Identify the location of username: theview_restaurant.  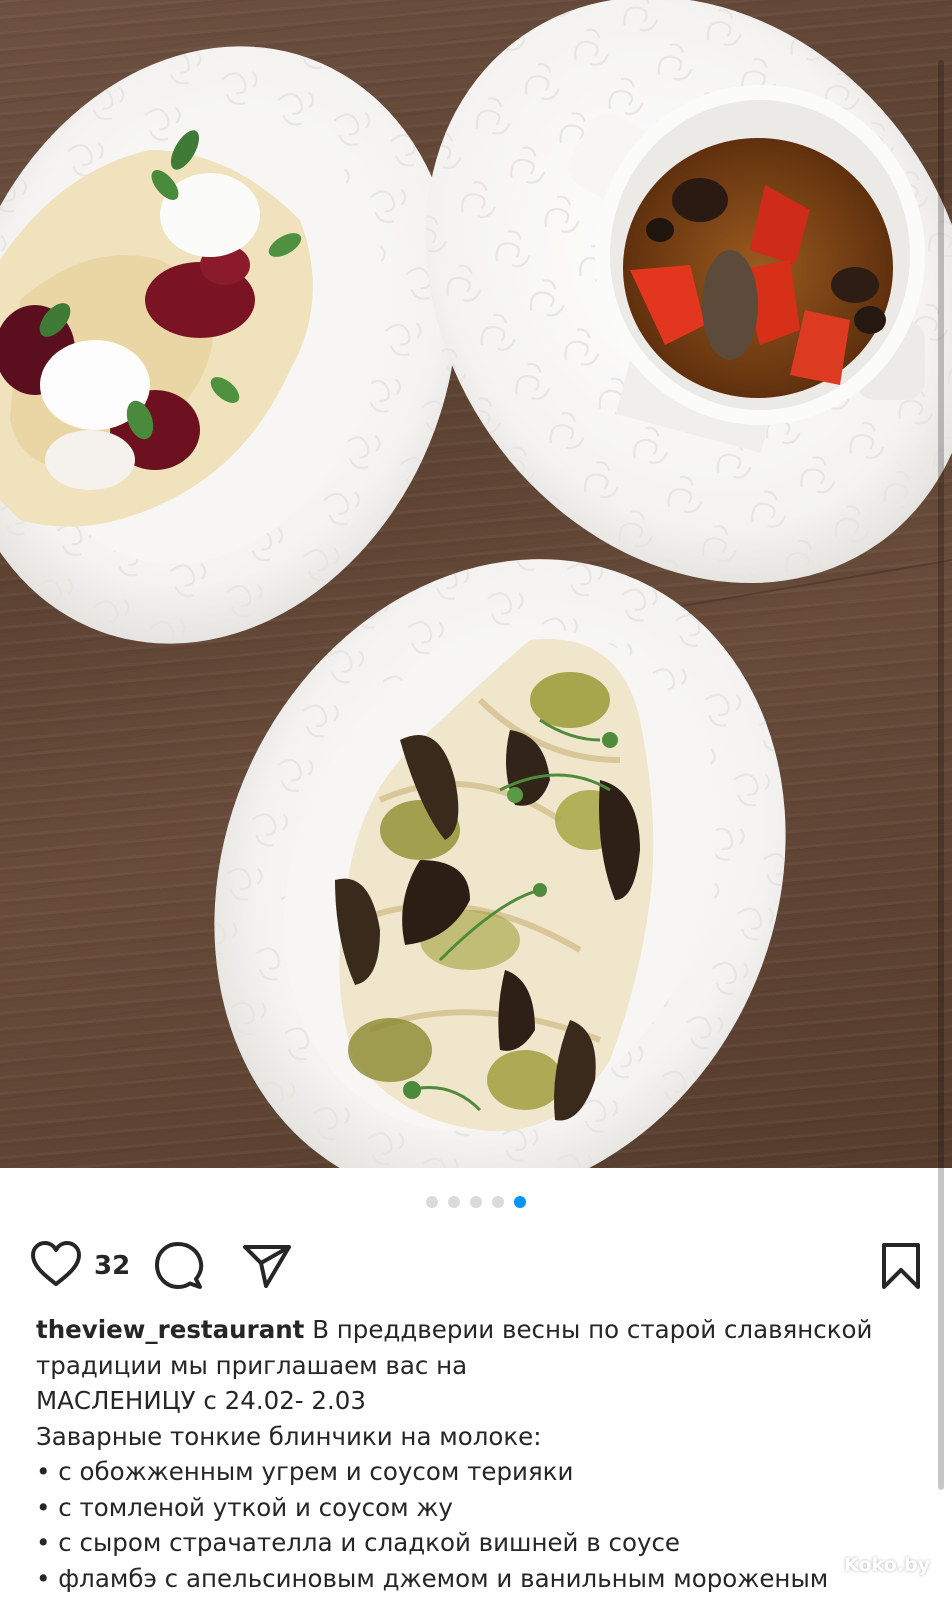
(170, 1329).